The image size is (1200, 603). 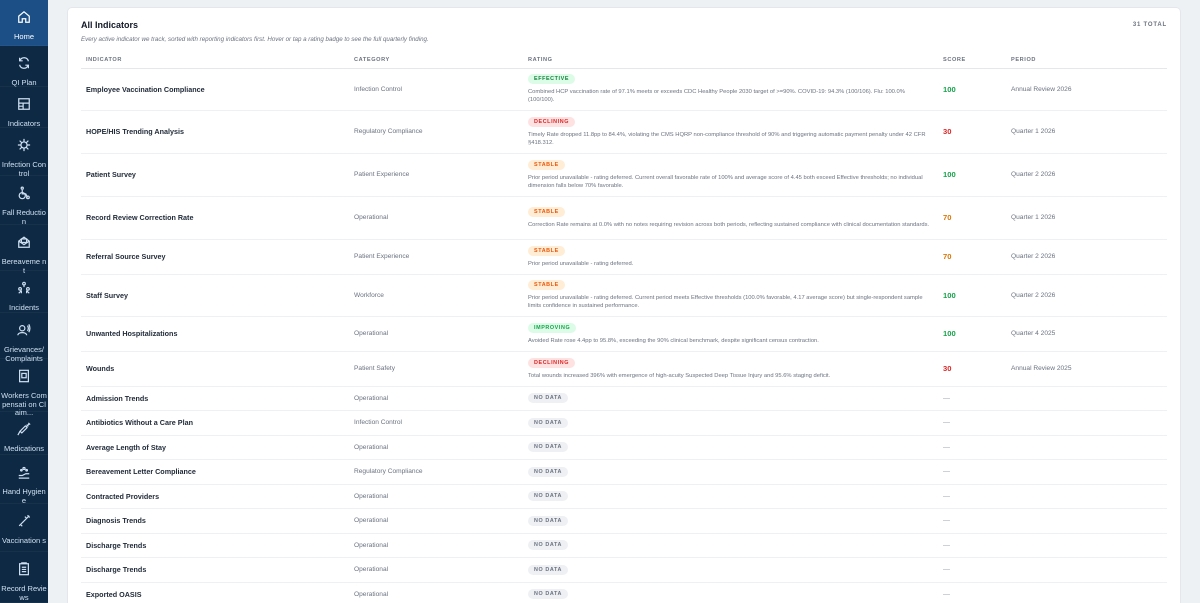 I want to click on sidebar-item-bereaveme-nt: Bereaveme nt, so click(x=24, y=249).